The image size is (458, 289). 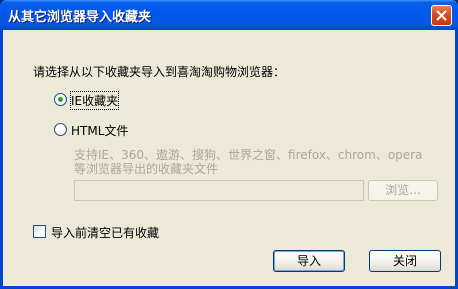 I want to click on html-file-label: HTML文件, so click(x=99, y=130).